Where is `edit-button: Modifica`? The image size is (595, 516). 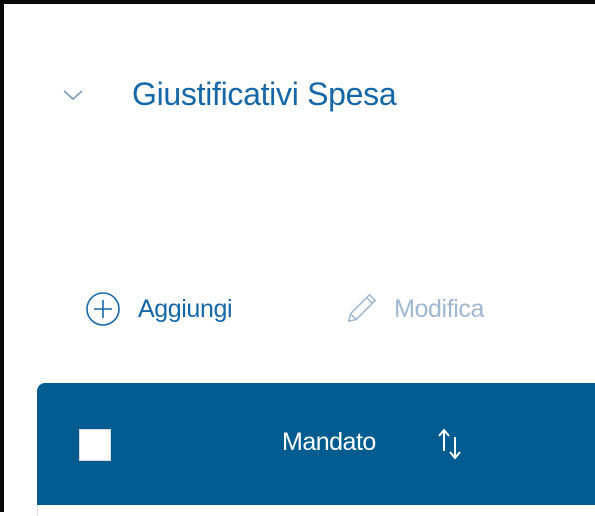 edit-button: Modifica is located at coordinates (413, 309).